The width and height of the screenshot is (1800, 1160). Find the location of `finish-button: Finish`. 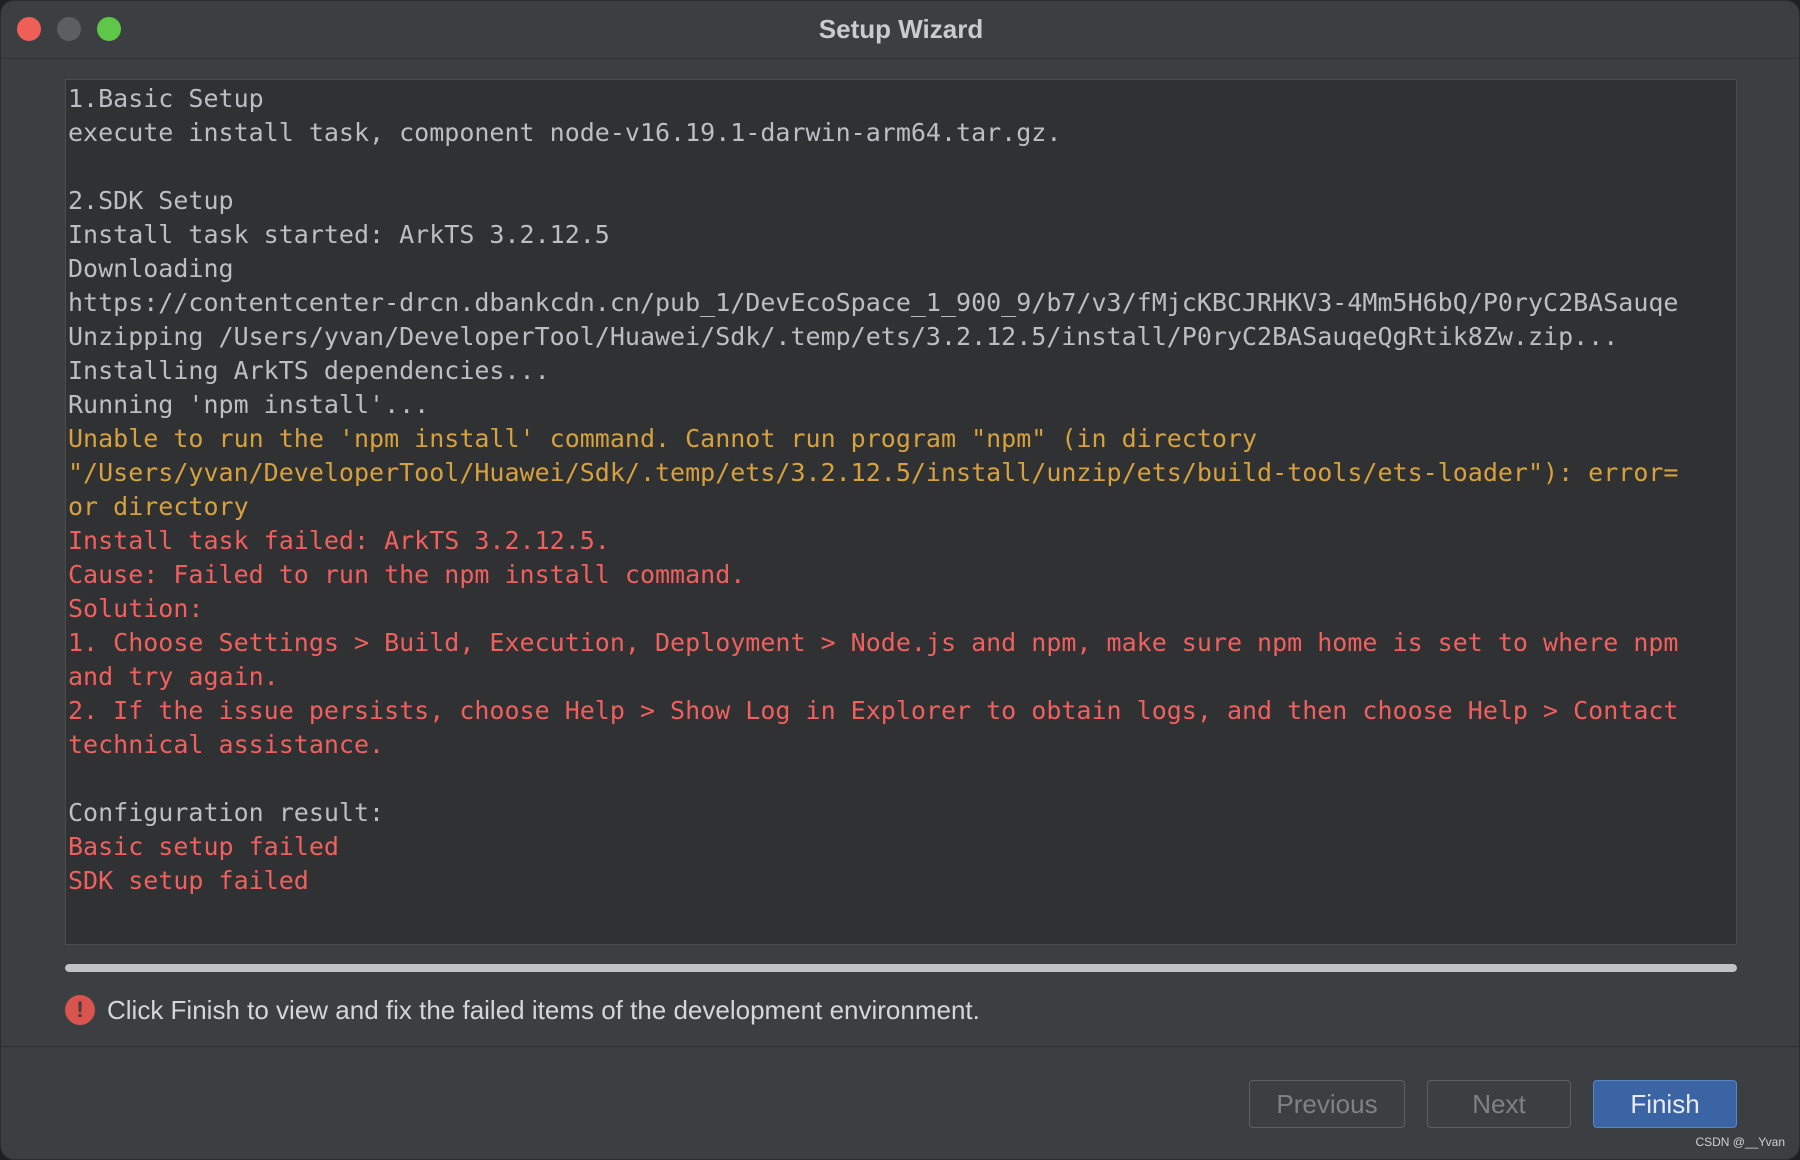

finish-button: Finish is located at coordinates (1665, 1104).